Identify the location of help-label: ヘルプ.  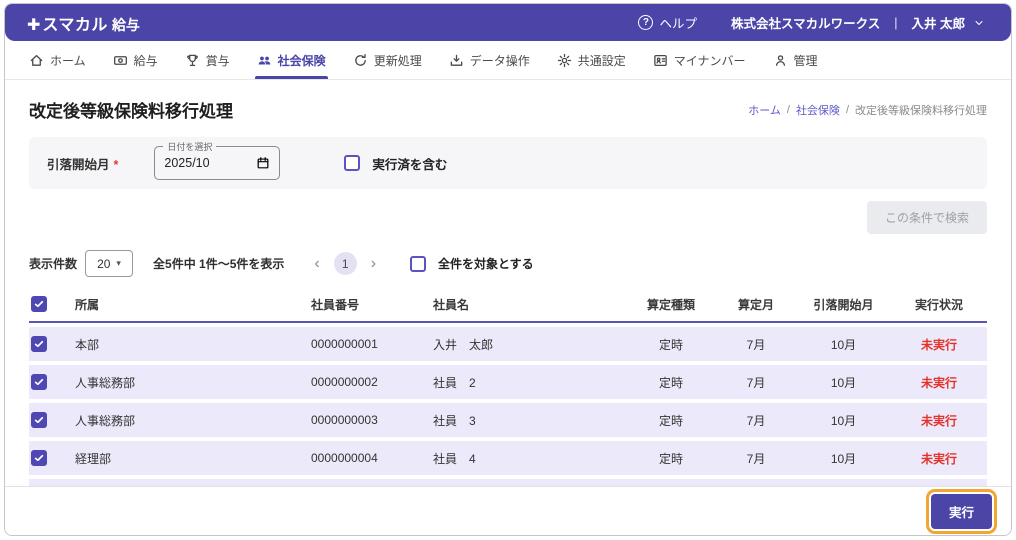
(678, 24).